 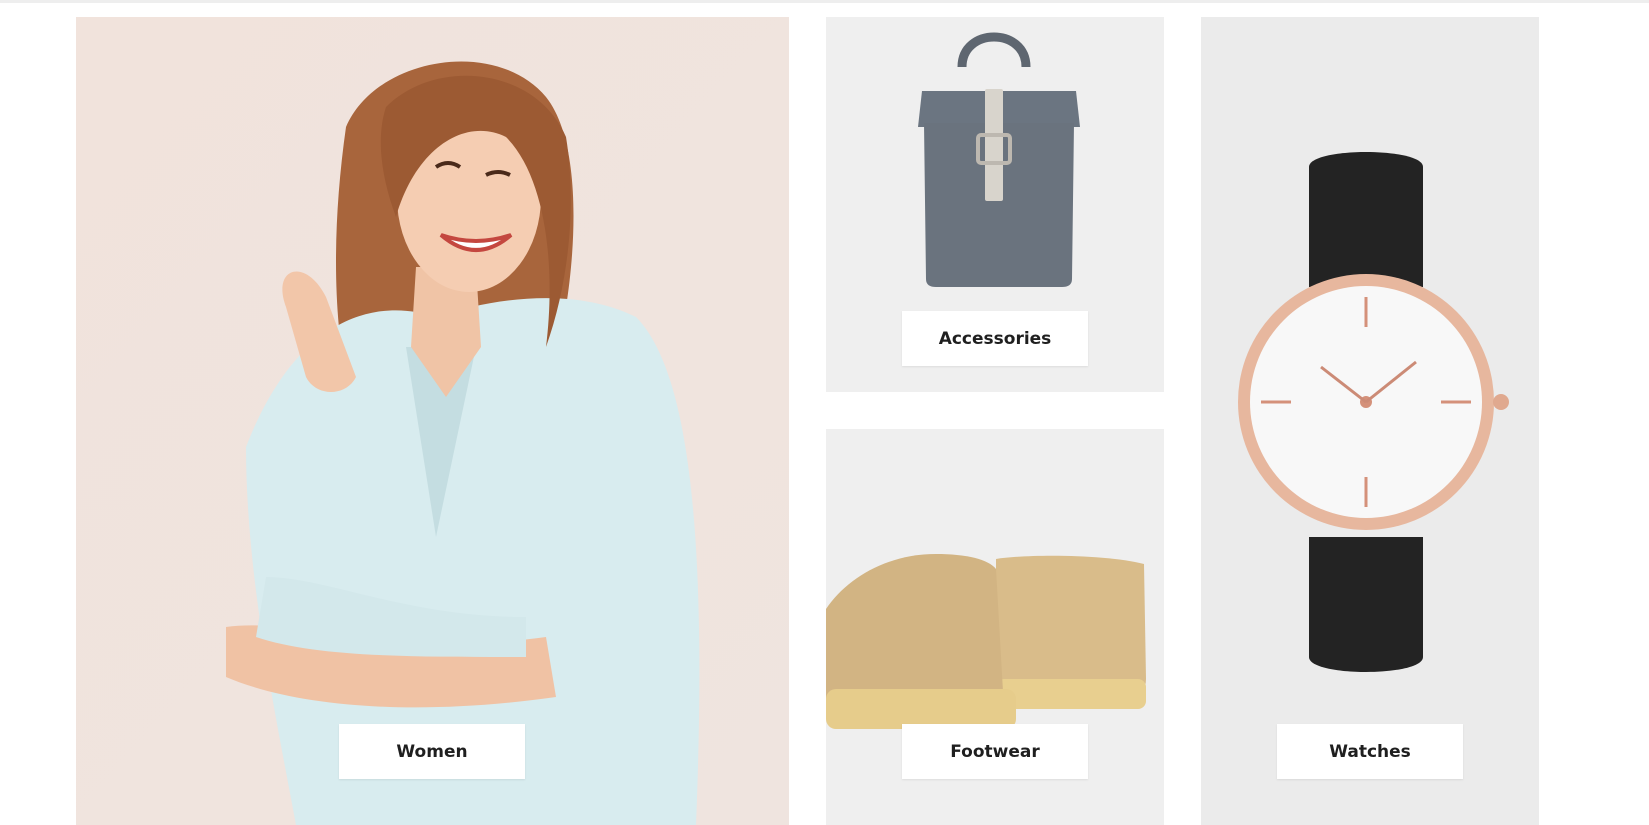 What do you see at coordinates (995, 751) in the screenshot?
I see `footwear-category-button: Footwear` at bounding box center [995, 751].